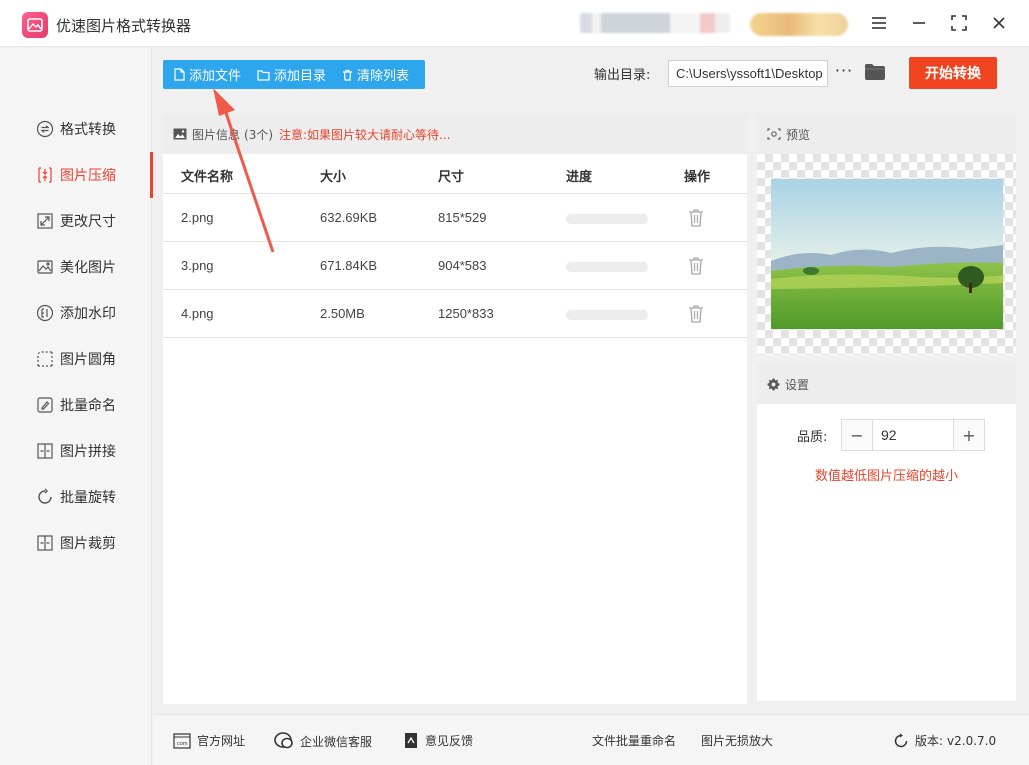 This screenshot has height=765, width=1029. I want to click on table-row: 2.png 632.69KB 815*529, so click(455, 218).